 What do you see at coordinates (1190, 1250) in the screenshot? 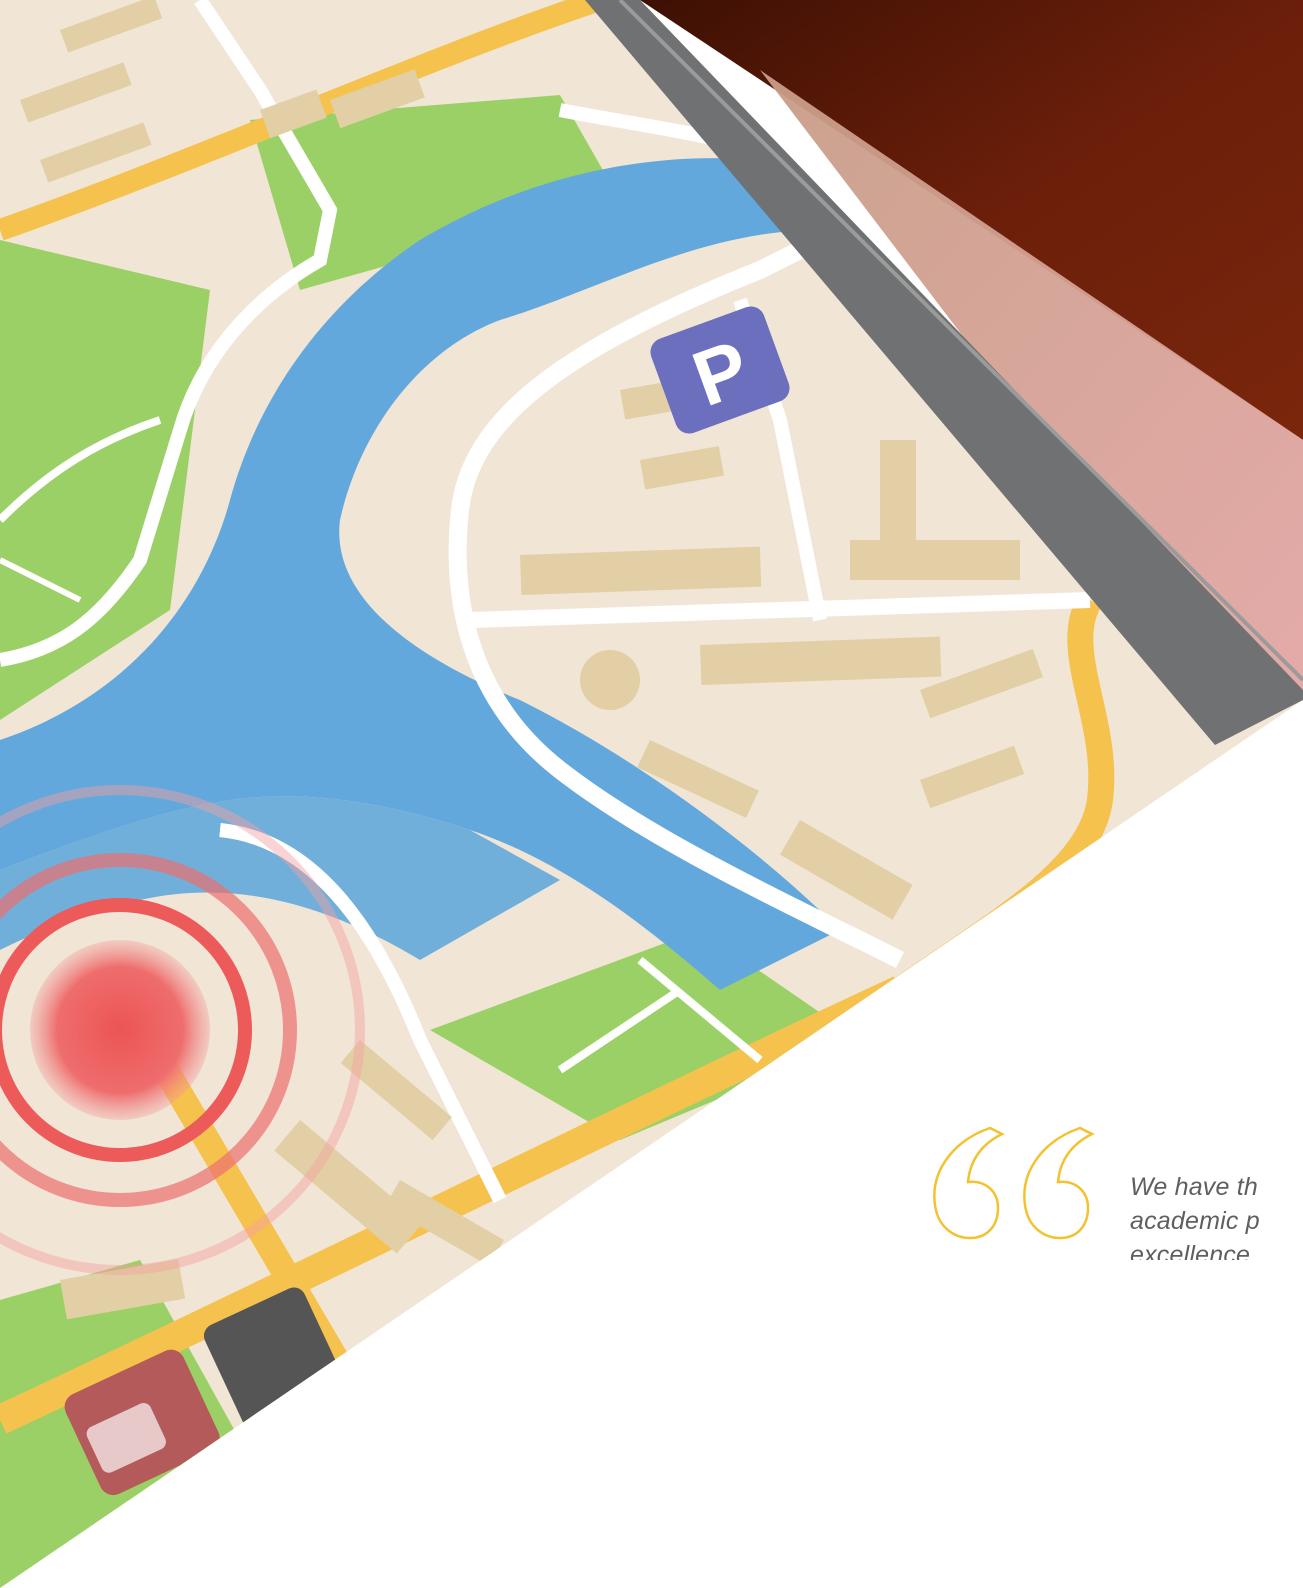
I see `quote-line: excellence` at bounding box center [1190, 1250].